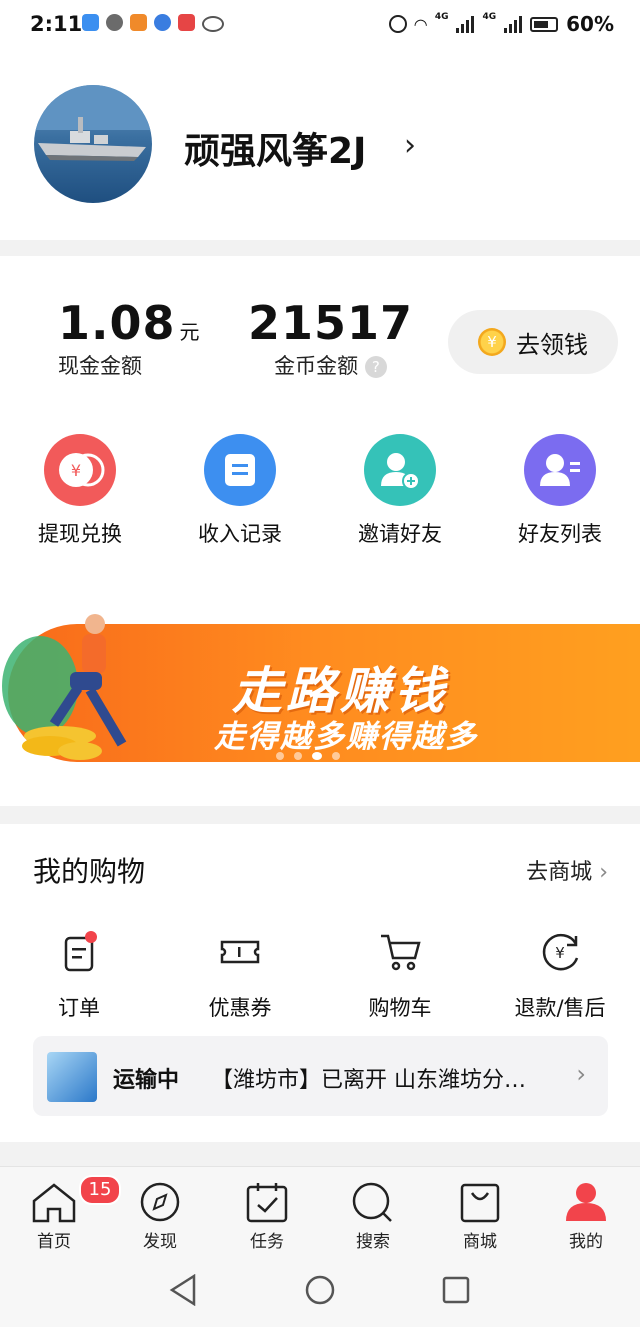  What do you see at coordinates (560, 1008) in the screenshot?
I see `refund-label: 退款/售后` at bounding box center [560, 1008].